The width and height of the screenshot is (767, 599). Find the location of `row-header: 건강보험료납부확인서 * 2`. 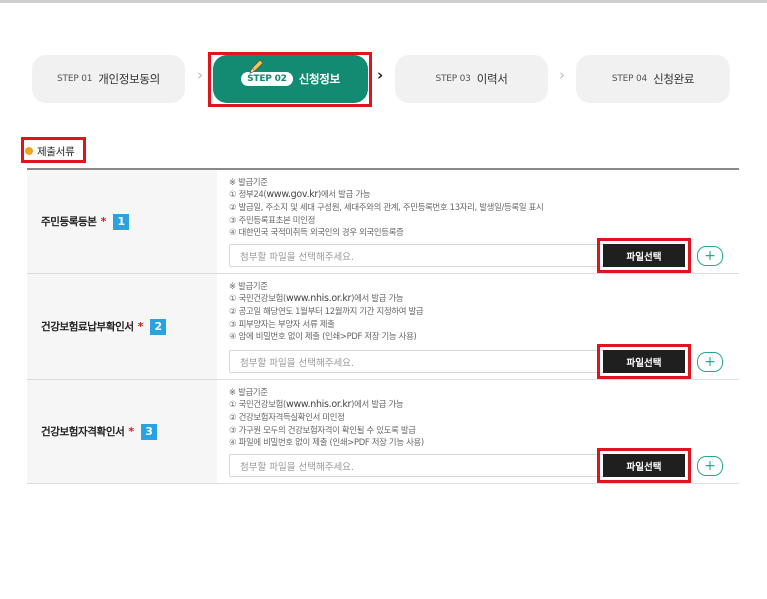

row-header: 건강보험료납부확인서 * 2 is located at coordinates (122, 326).